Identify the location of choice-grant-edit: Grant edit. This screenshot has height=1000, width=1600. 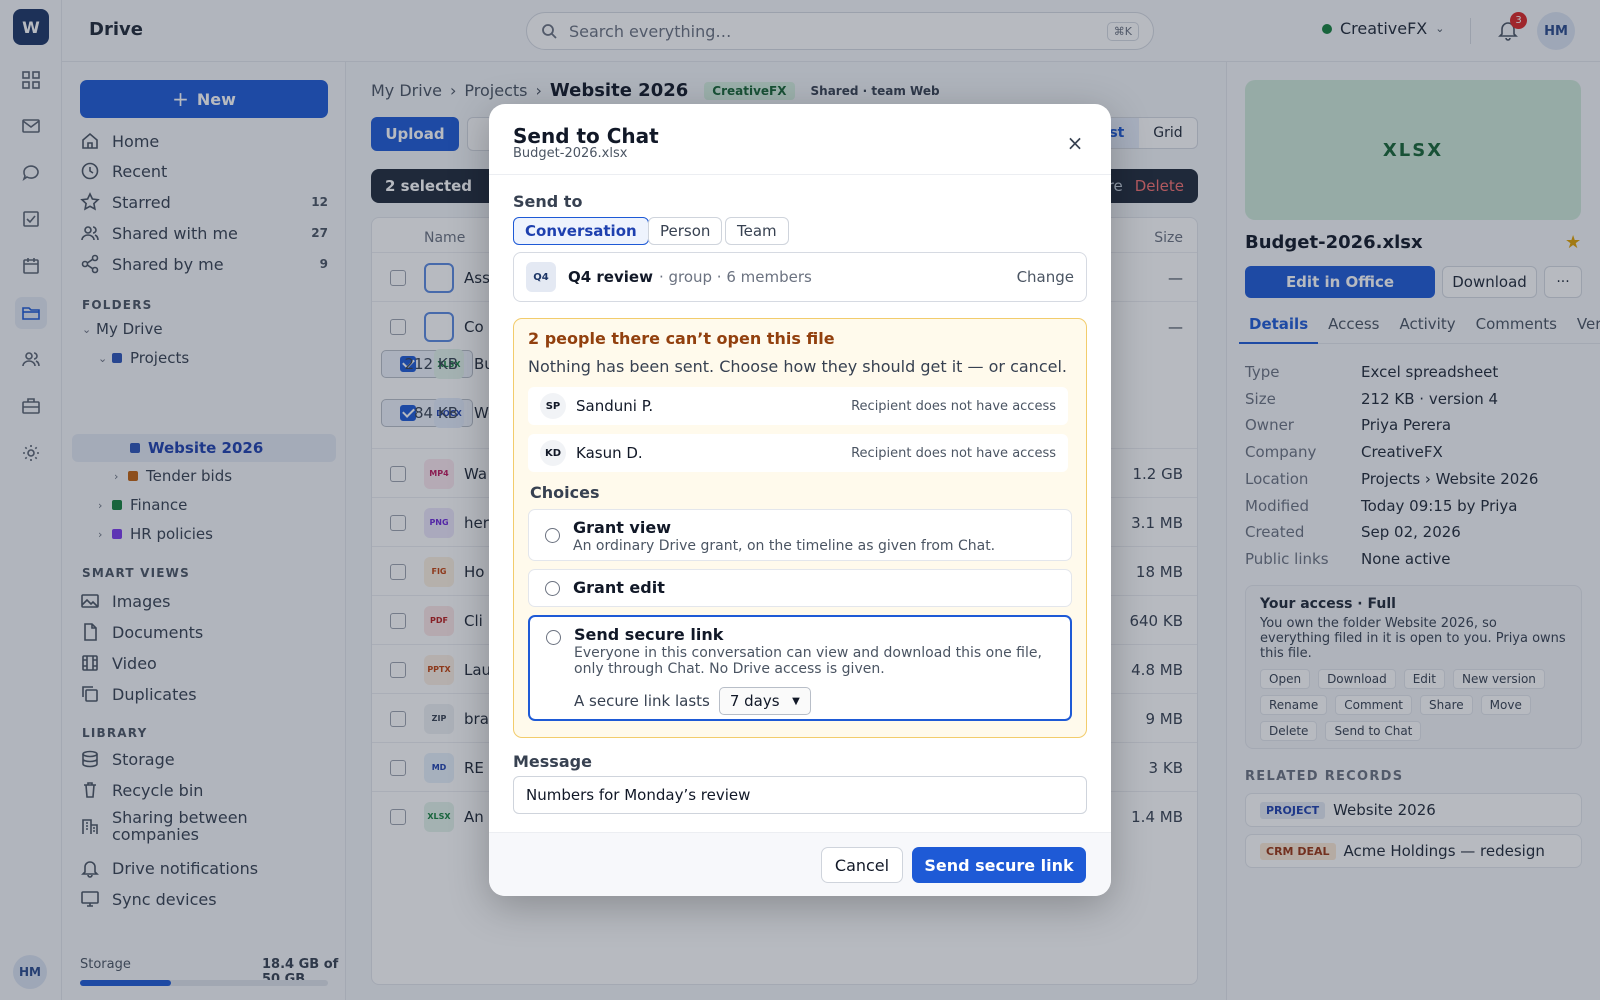
(800, 588).